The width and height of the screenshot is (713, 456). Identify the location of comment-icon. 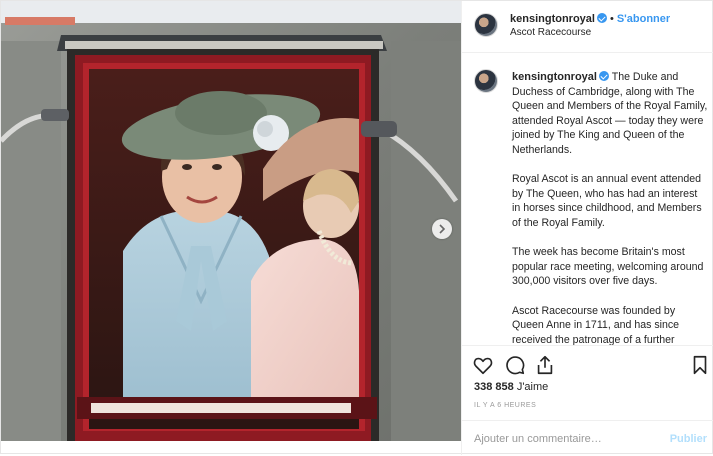
(515, 365).